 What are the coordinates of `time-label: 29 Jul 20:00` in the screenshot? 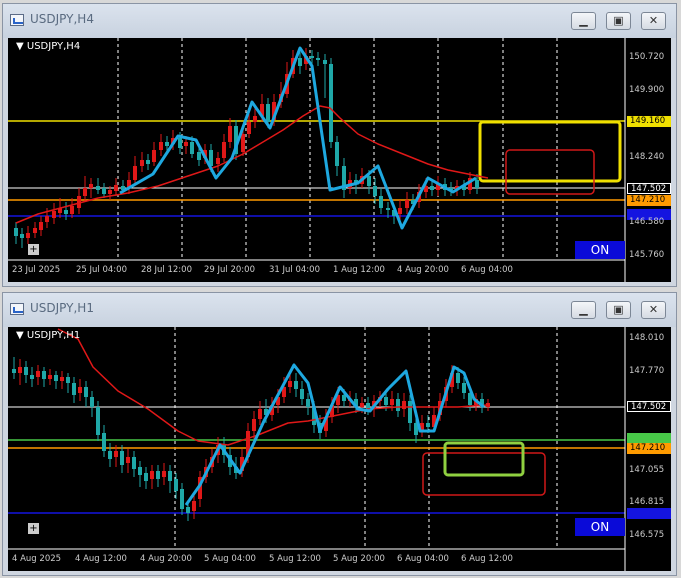 It's located at (229, 270).